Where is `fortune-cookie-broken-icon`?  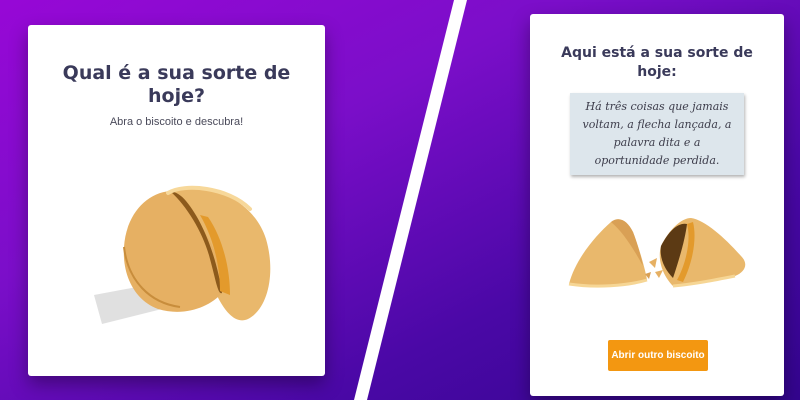 fortune-cookie-broken-icon is located at coordinates (657, 253).